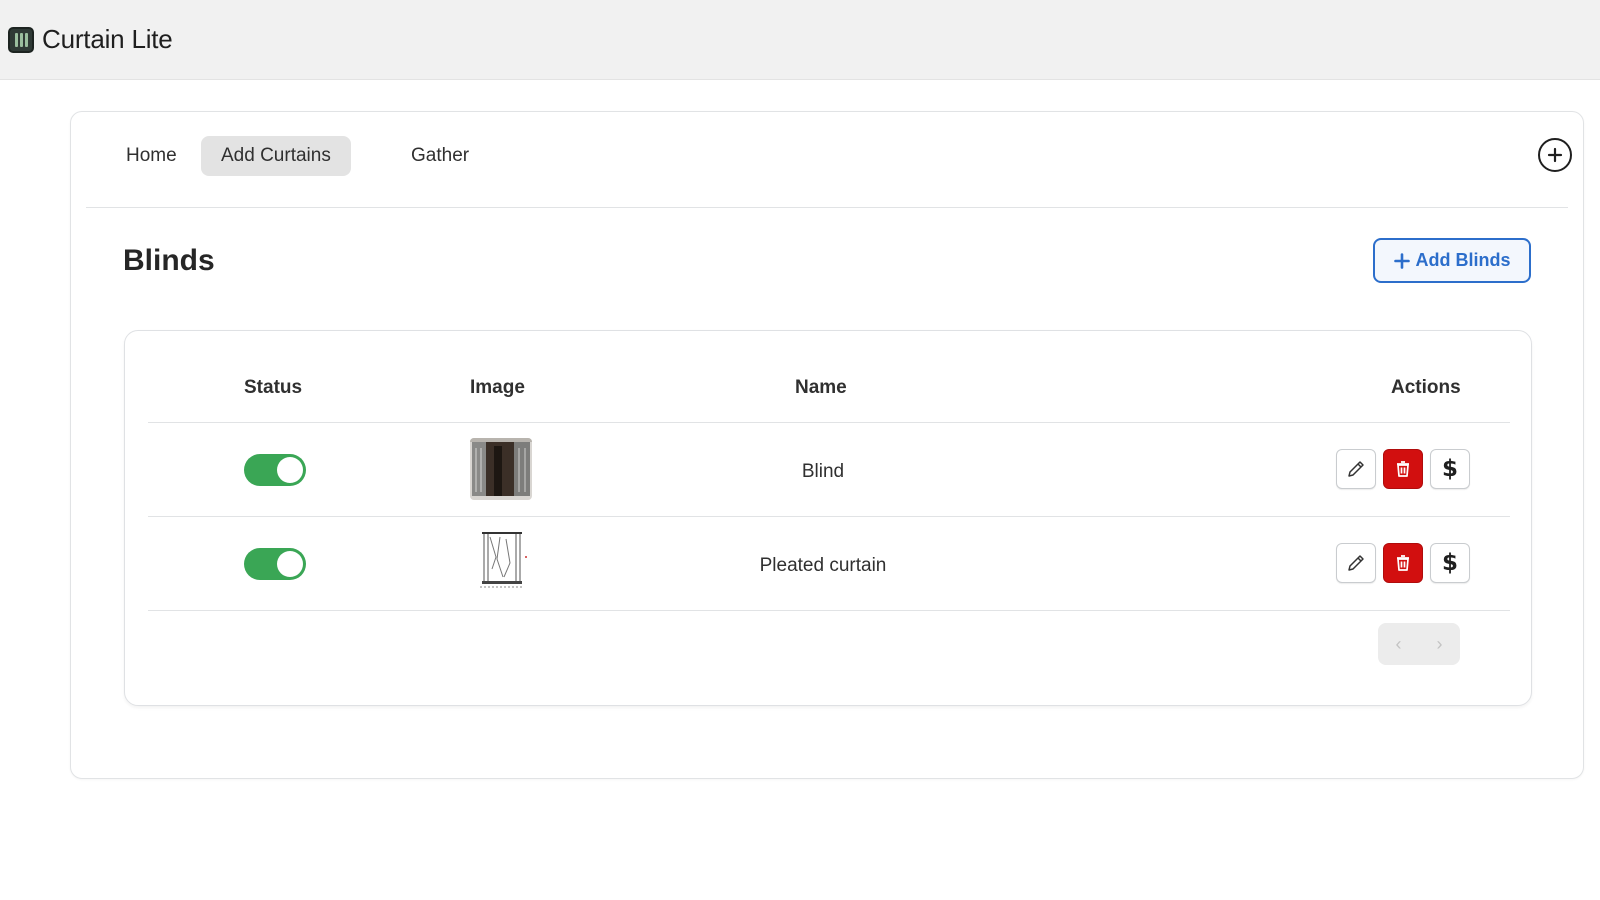 The image size is (1600, 900). What do you see at coordinates (1419, 644) in the screenshot?
I see `pagination: ‹ ›` at bounding box center [1419, 644].